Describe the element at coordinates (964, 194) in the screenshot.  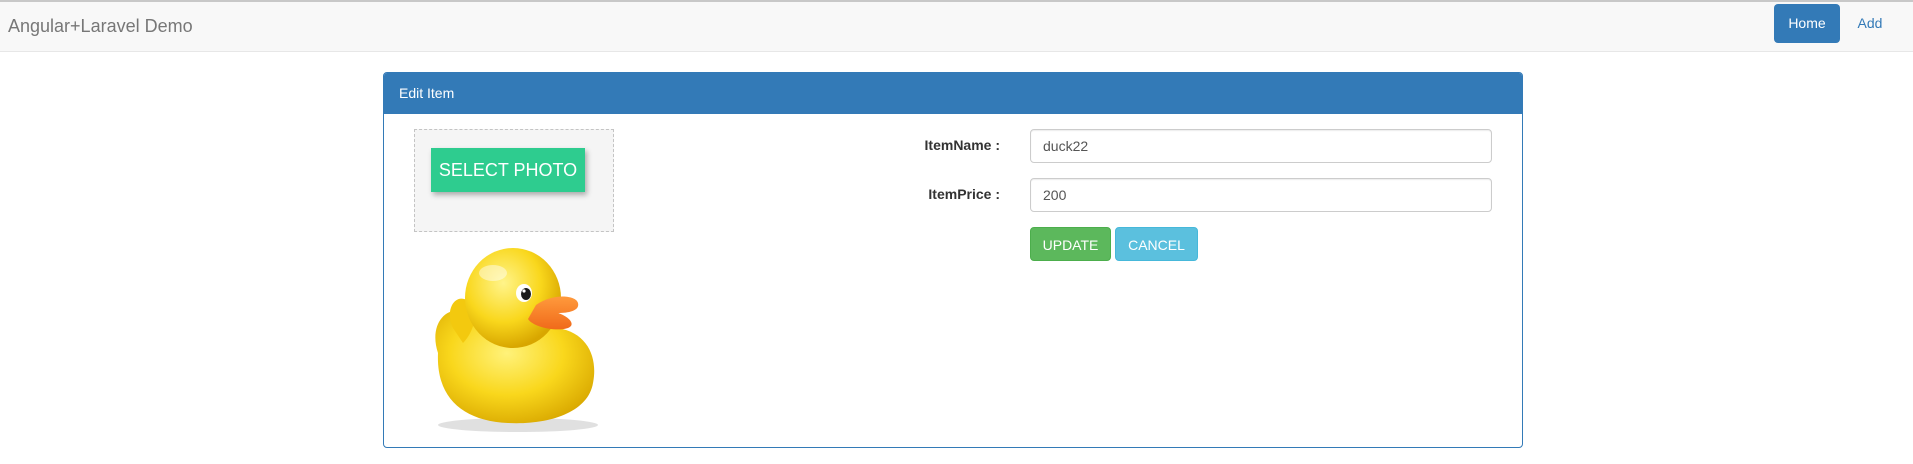
I see `item-price-label: ItemPrice :` at that location.